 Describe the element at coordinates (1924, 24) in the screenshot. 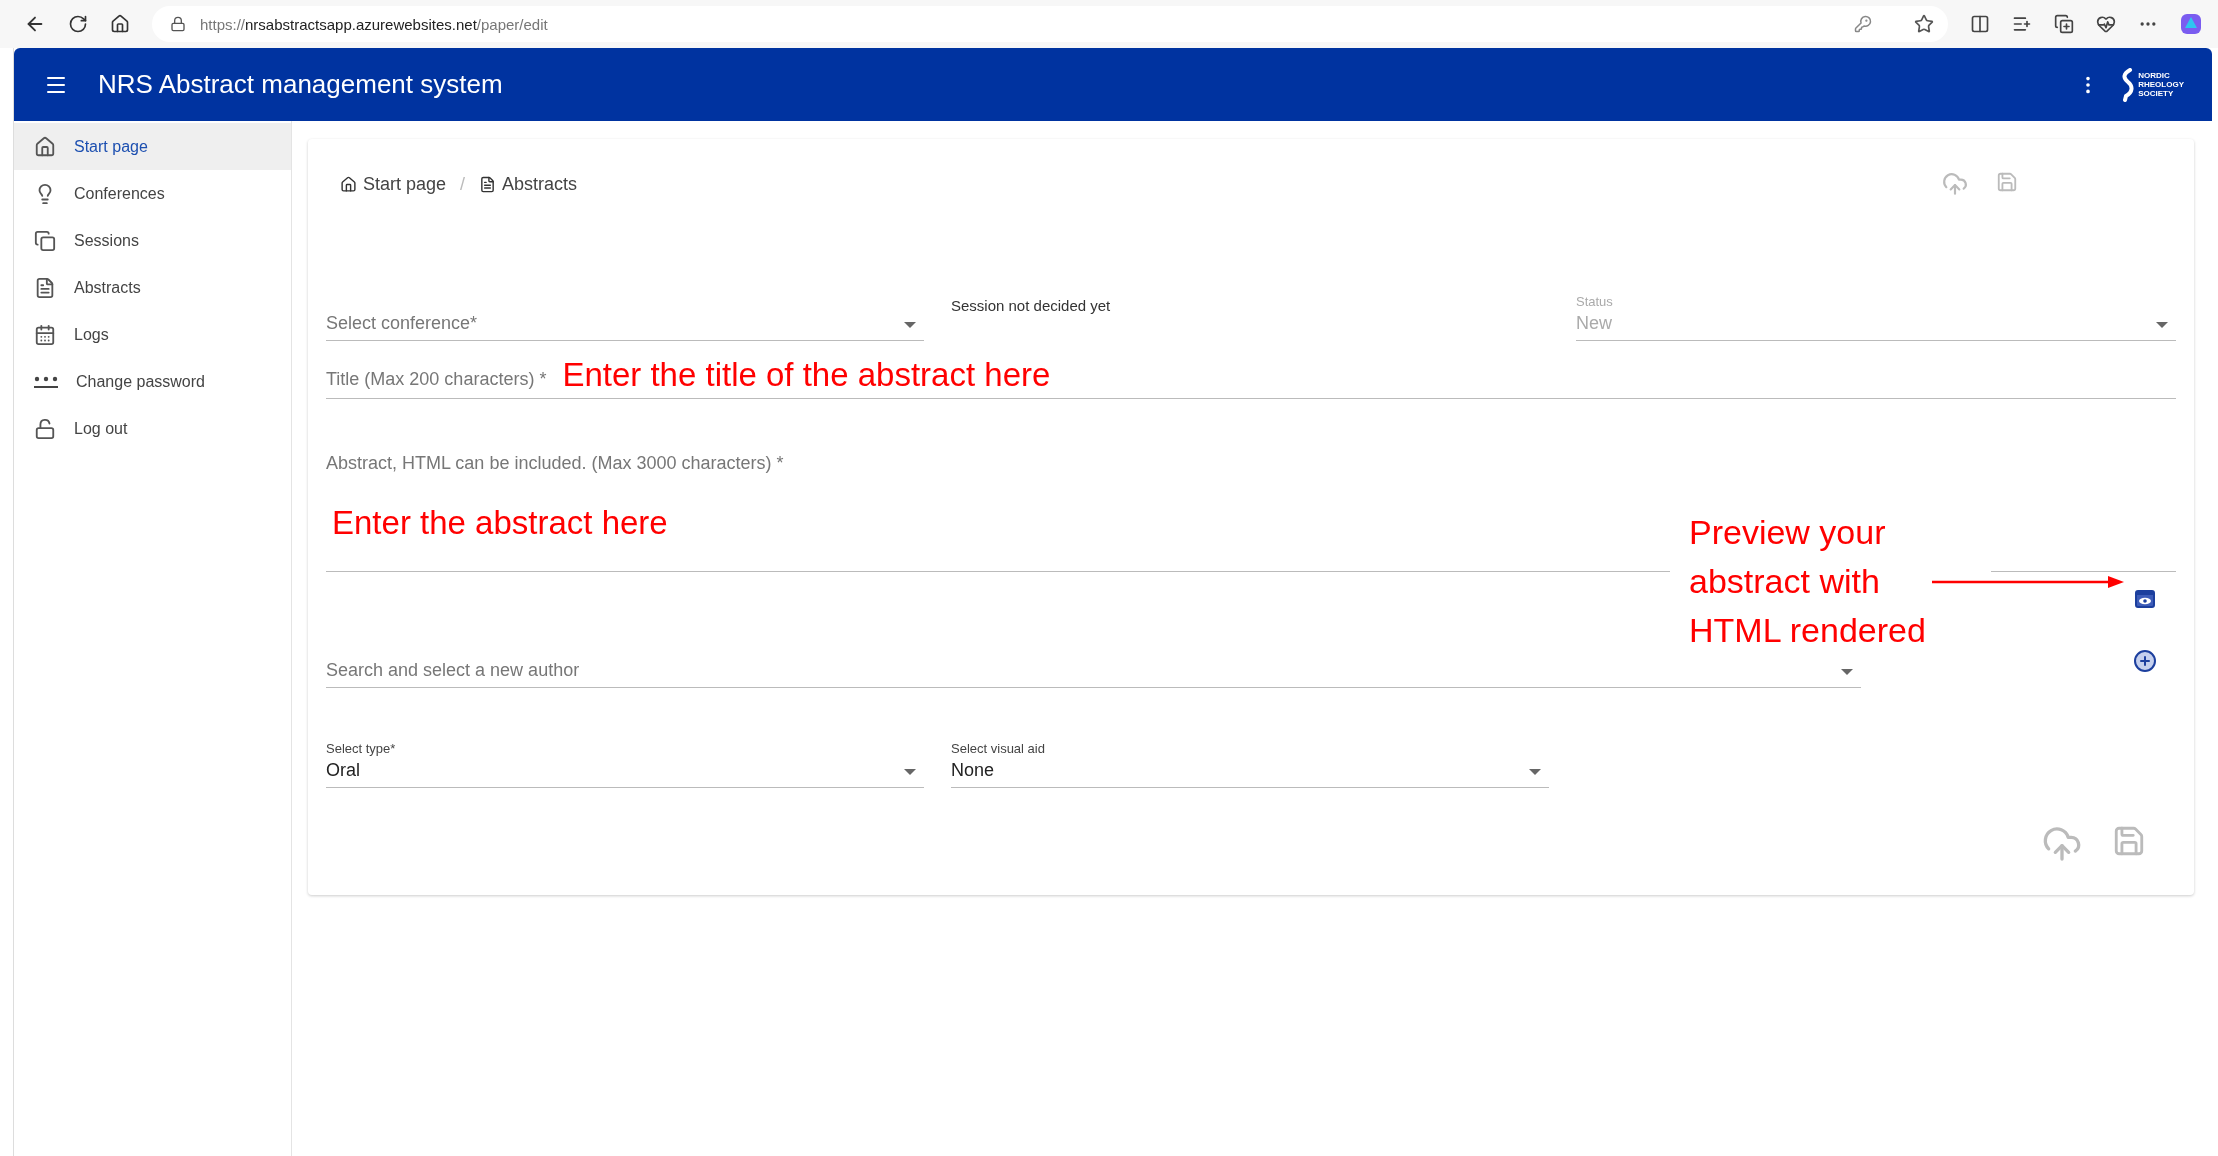

I see `favorite-star-icon` at that location.